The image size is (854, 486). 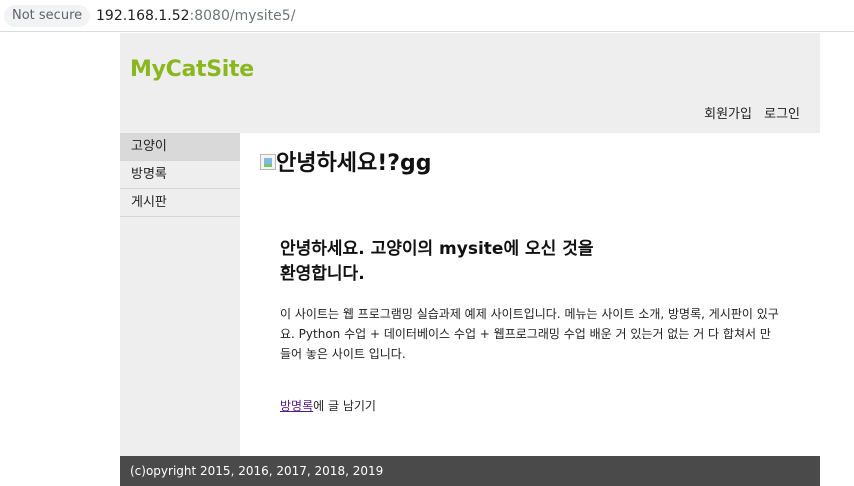 I want to click on header-links: 회원가입 로그인, so click(x=748, y=112).